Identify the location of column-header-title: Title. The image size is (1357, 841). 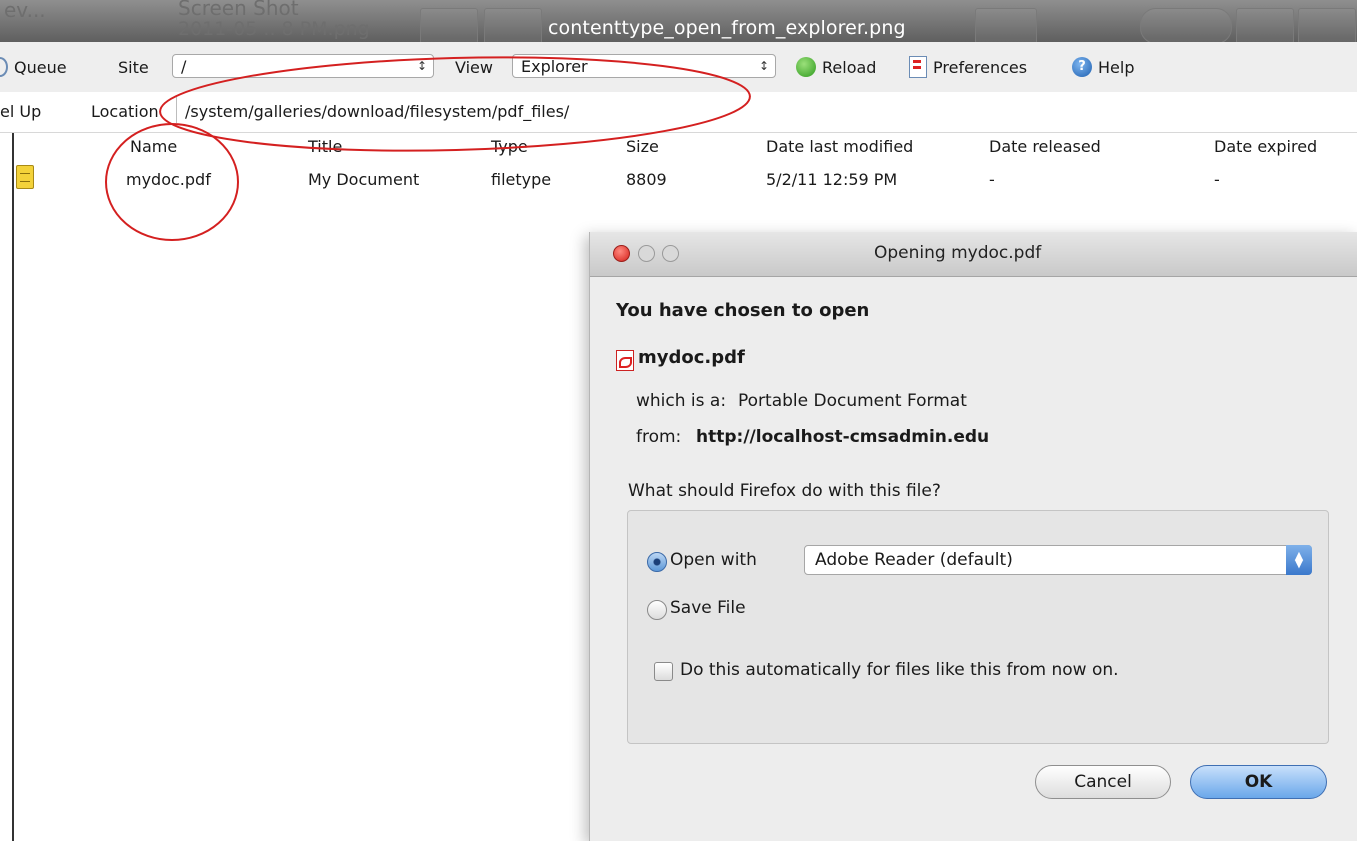
(325, 146).